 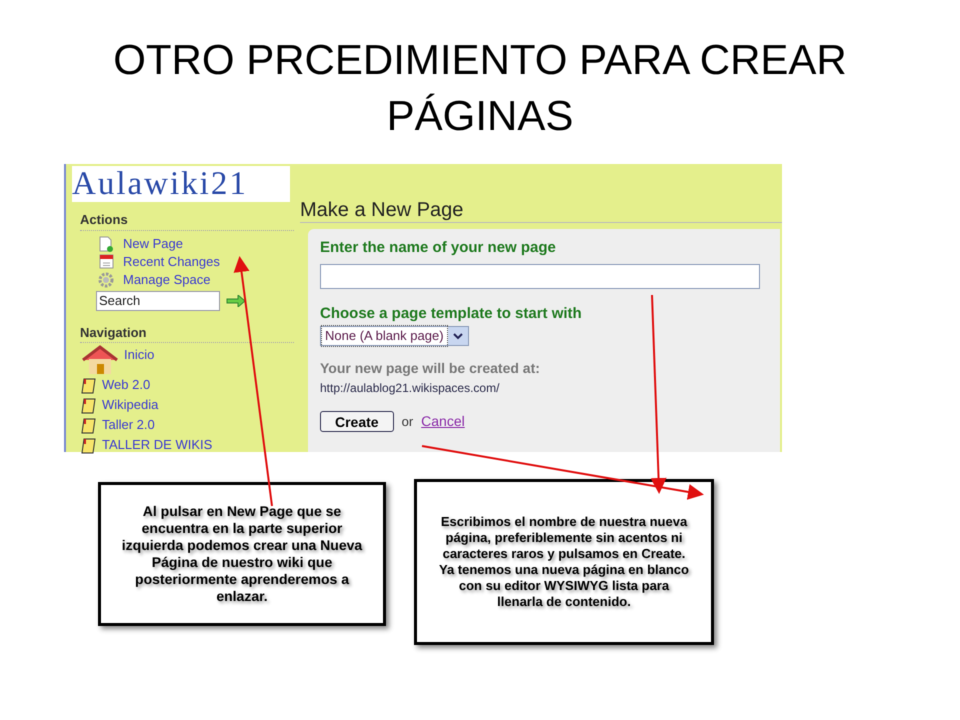 I want to click on field-label: Enter the name of your new page, so click(x=438, y=248).